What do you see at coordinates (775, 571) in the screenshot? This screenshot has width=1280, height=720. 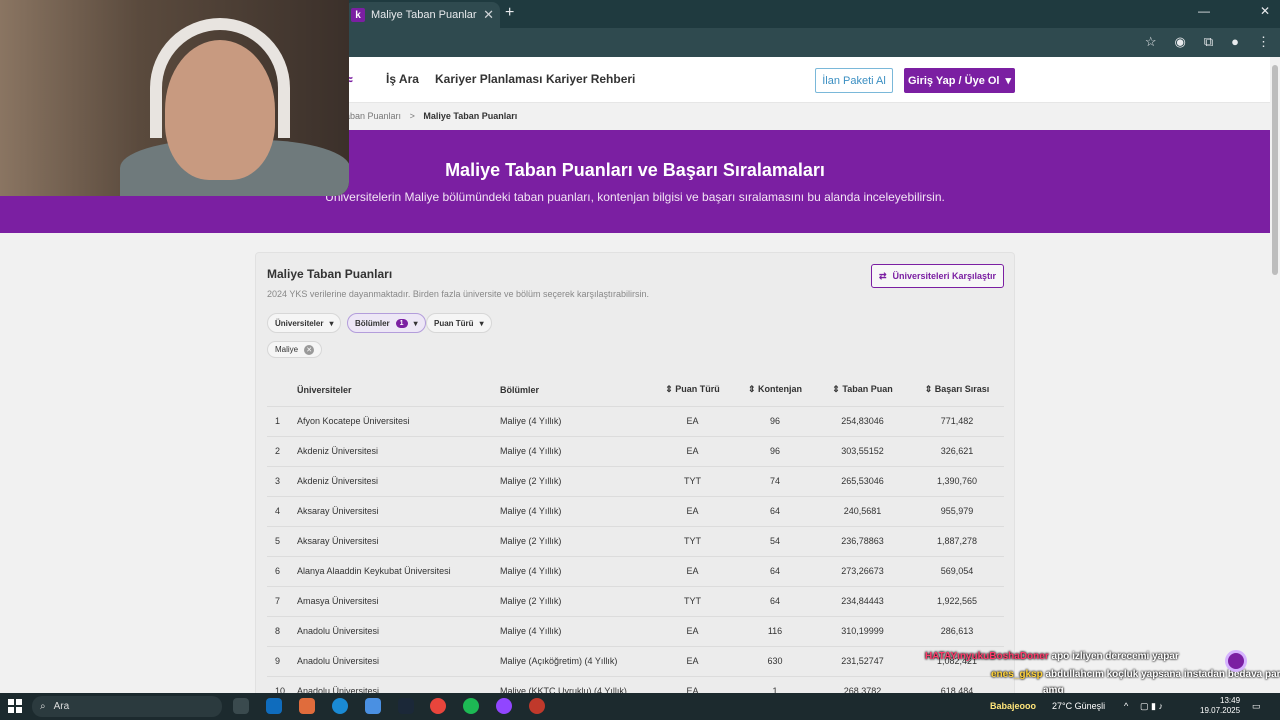 I see `row-quota: 64` at bounding box center [775, 571].